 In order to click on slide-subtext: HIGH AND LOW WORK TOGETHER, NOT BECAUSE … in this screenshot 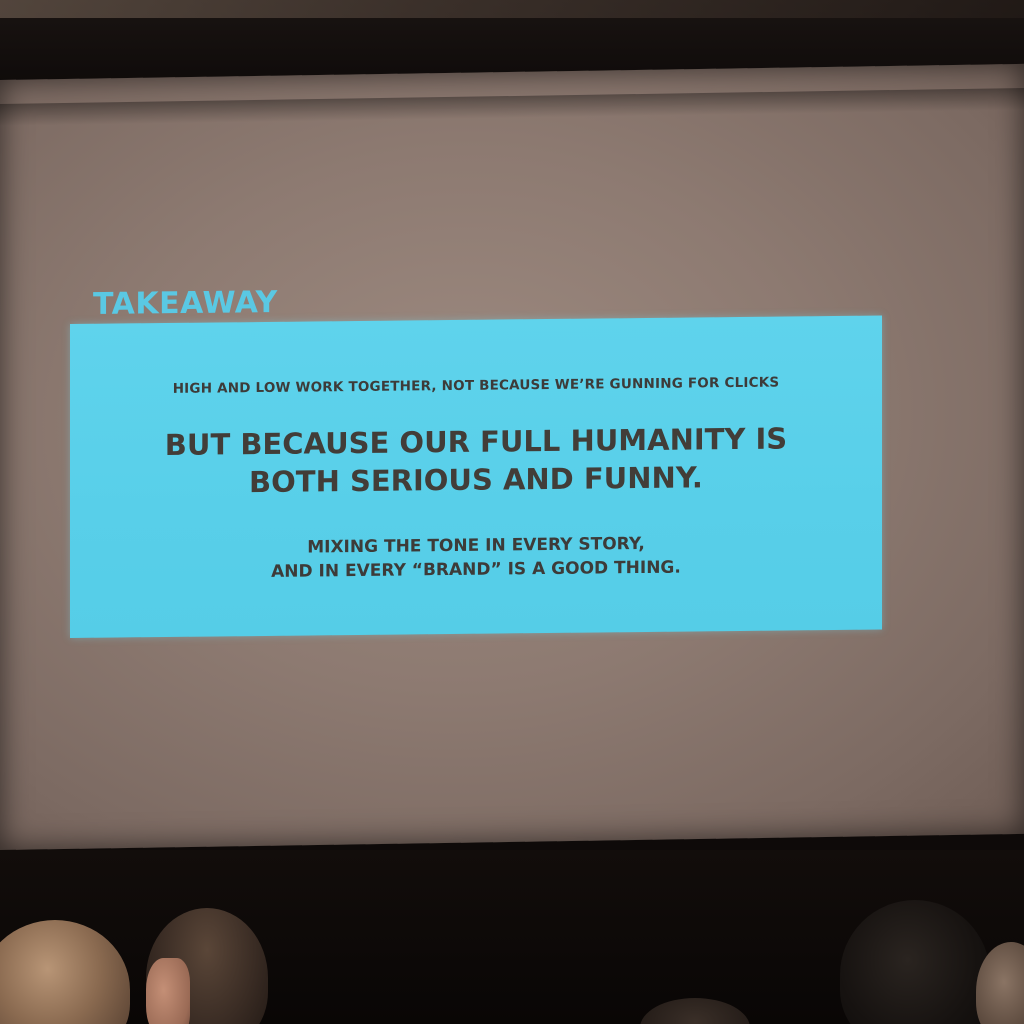, I will do `click(476, 385)`.